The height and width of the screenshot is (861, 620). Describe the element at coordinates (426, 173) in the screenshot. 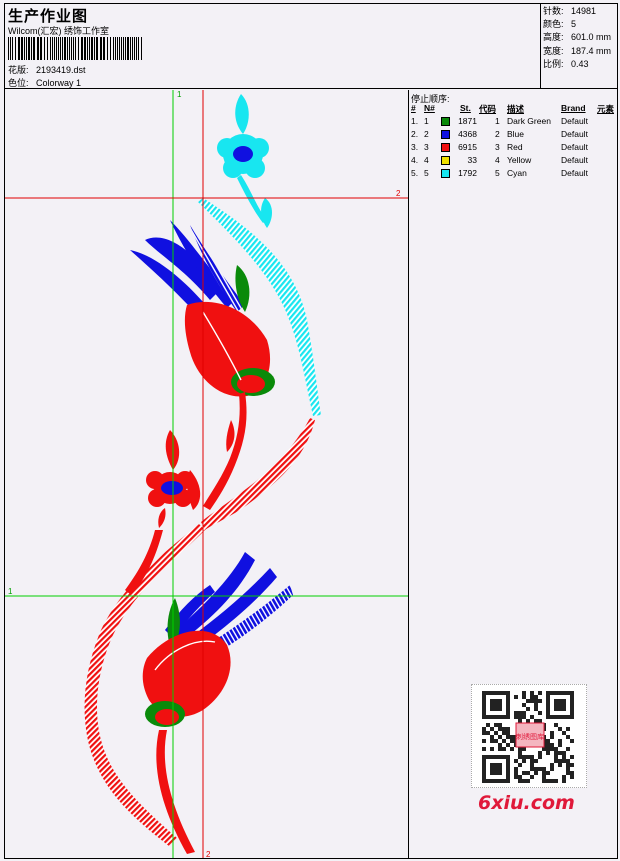

I see `row-number: 5` at that location.